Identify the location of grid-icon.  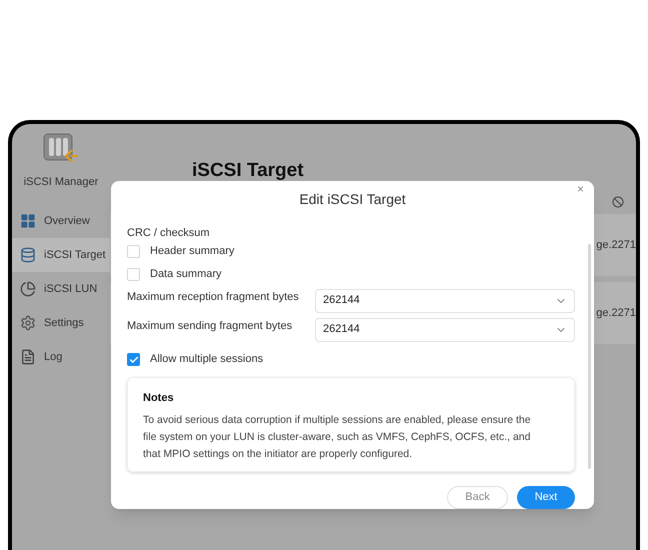
(28, 221).